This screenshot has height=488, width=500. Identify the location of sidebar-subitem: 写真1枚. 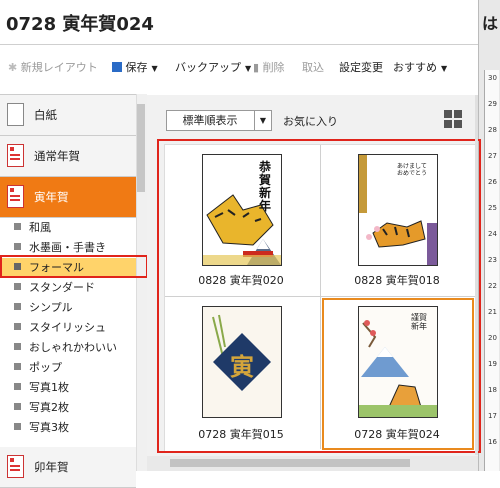
(68, 388).